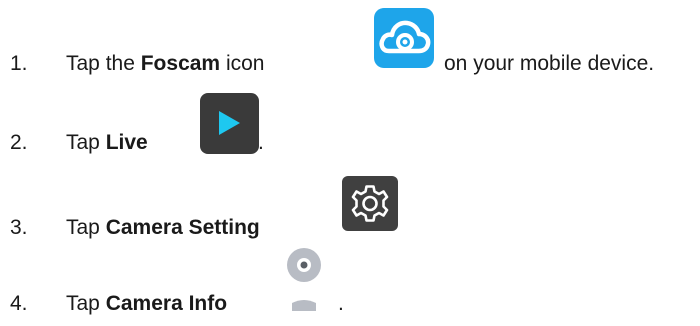  I want to click on step-text: Tap Camera Setting, so click(163, 228).